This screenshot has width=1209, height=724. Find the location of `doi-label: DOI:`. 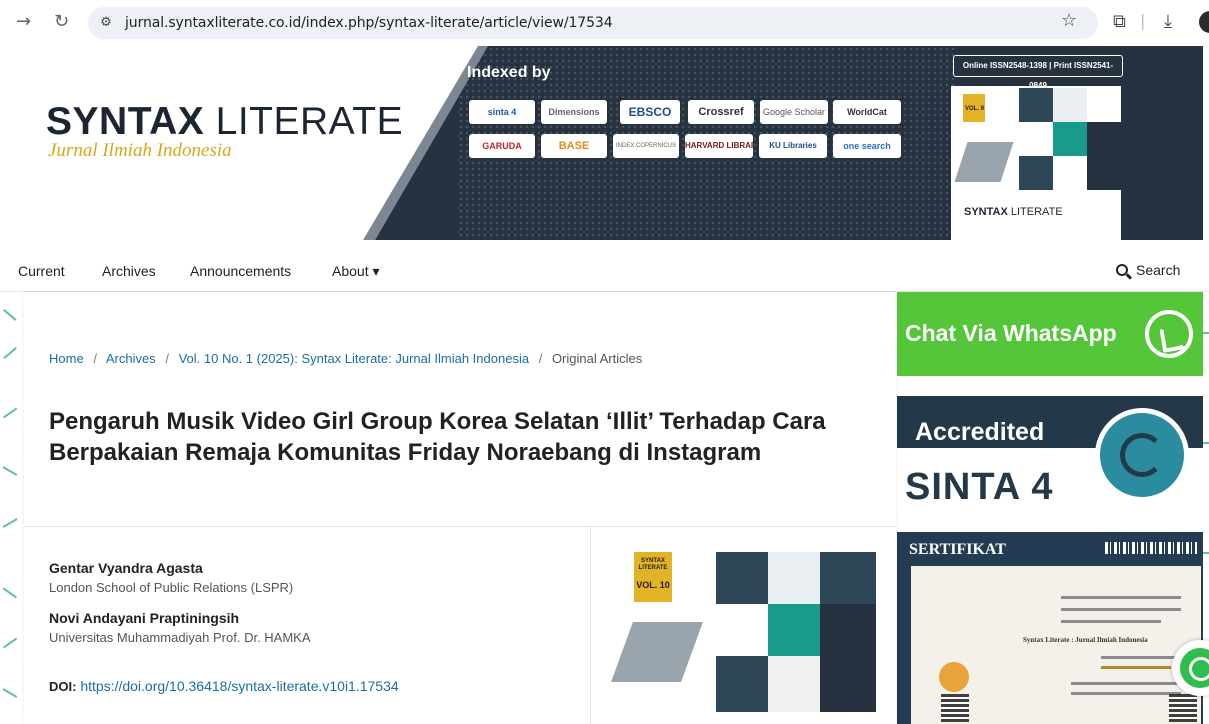

doi-label: DOI: is located at coordinates (63, 686).